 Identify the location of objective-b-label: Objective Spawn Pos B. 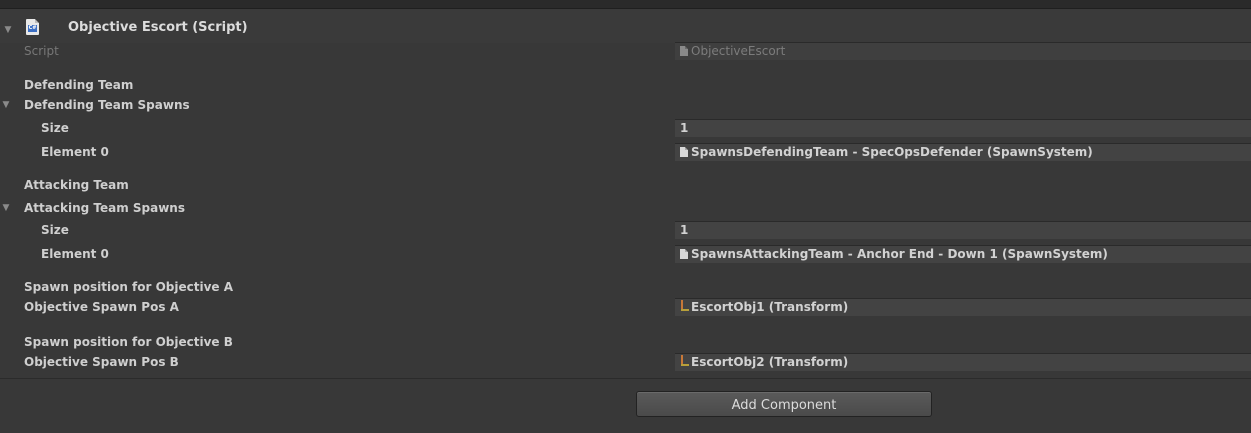
(101, 362).